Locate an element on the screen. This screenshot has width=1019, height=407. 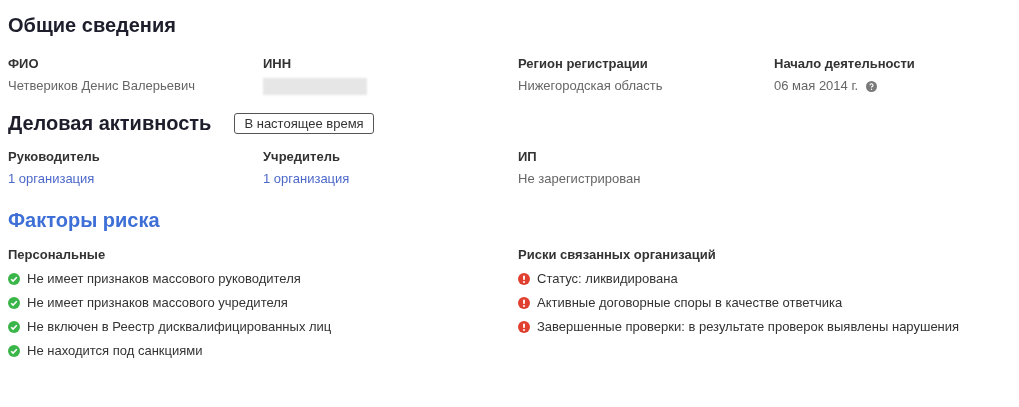
field-value: 06 мая 2014 г. is located at coordinates (816, 86).